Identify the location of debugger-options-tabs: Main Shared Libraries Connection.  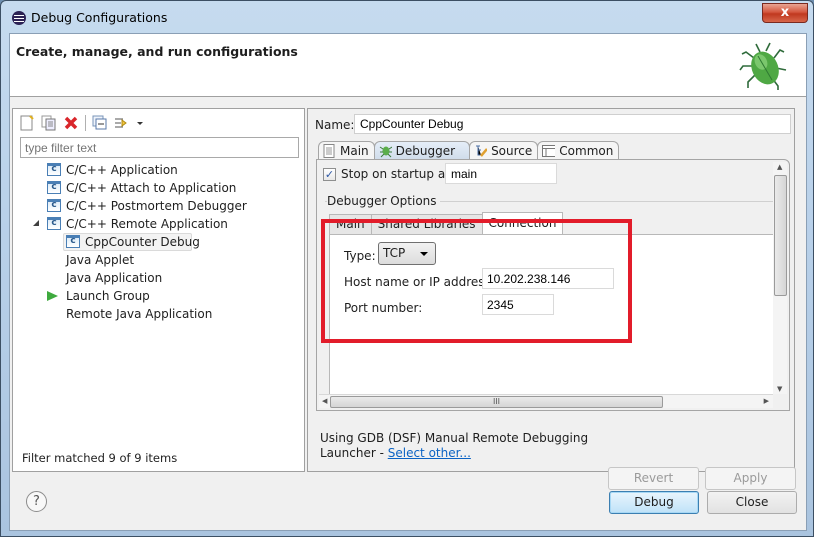
(446, 223).